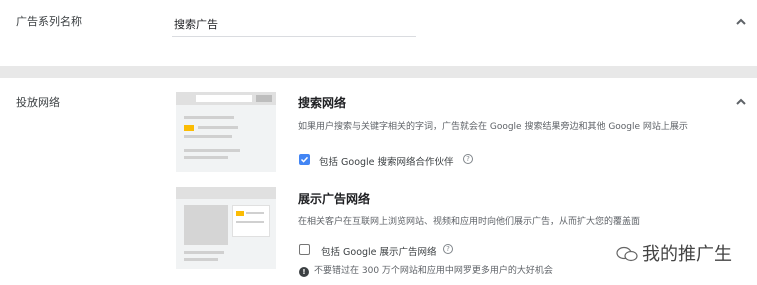 The width and height of the screenshot is (757, 285). What do you see at coordinates (196, 24) in the screenshot?
I see `campaign-name-input: 搜索广告` at bounding box center [196, 24].